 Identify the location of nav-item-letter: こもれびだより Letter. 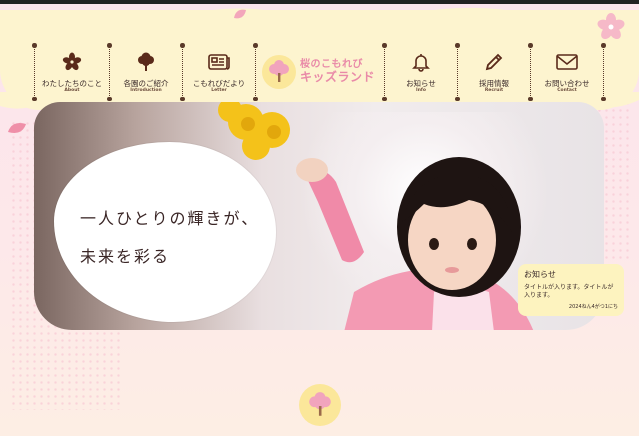
(219, 72).